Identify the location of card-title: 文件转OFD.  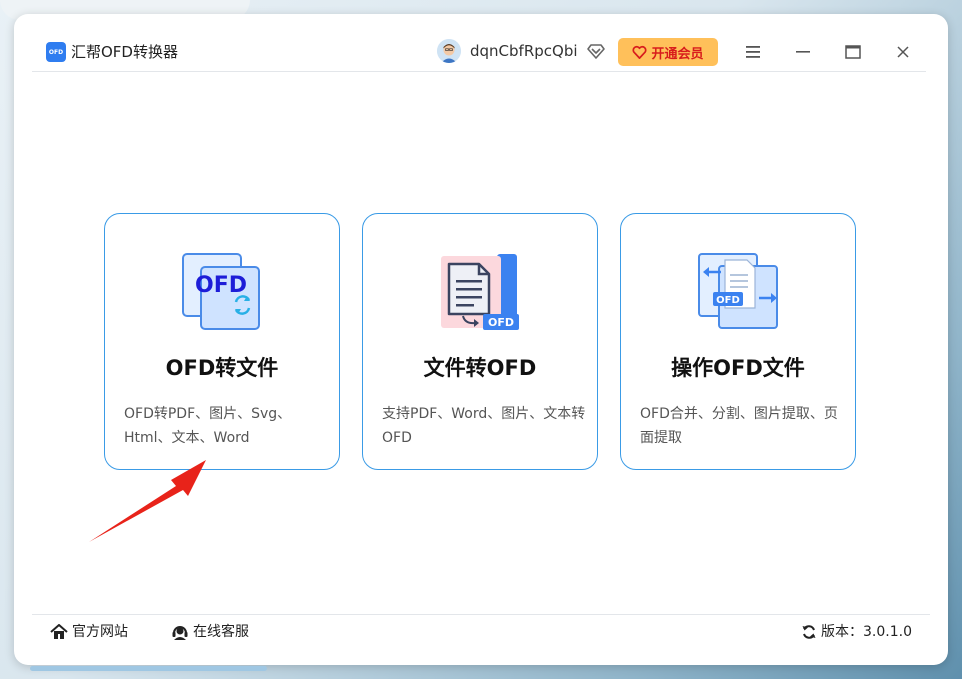
(480, 368).